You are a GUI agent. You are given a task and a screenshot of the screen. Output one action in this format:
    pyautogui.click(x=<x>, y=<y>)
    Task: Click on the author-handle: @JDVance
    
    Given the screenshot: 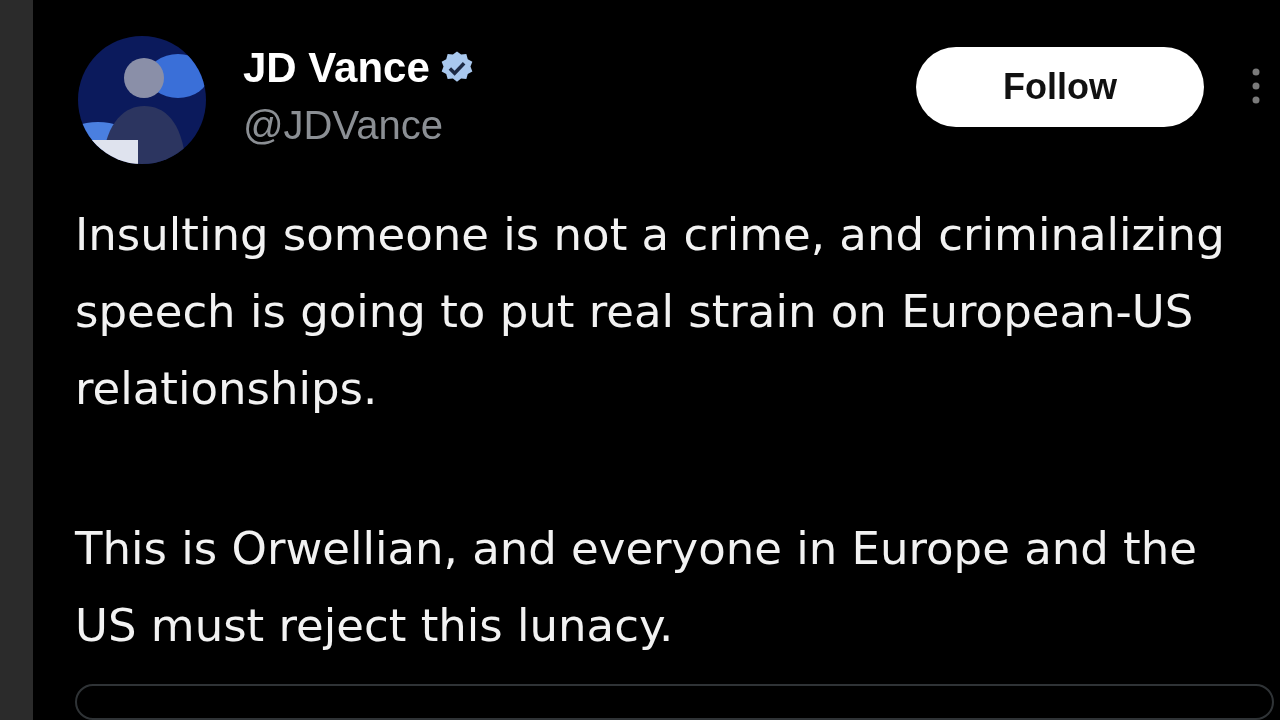 What is the action you would take?
    pyautogui.click(x=343, y=125)
    